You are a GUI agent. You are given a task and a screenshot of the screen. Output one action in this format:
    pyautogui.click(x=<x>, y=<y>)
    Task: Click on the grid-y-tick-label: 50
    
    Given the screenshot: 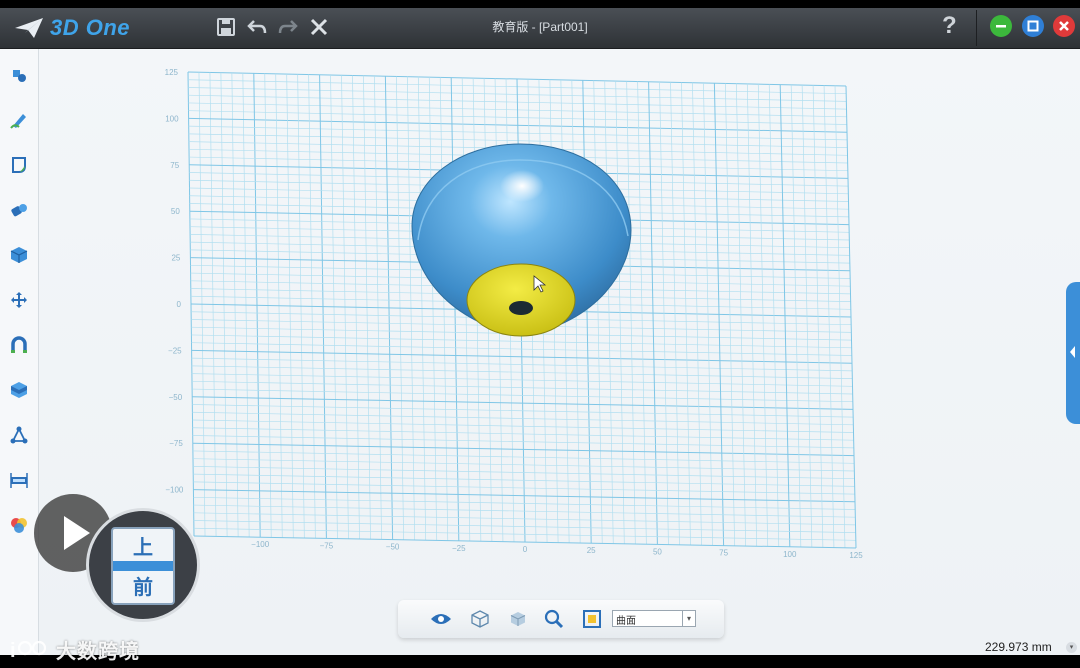 What is the action you would take?
    pyautogui.click(x=175, y=211)
    